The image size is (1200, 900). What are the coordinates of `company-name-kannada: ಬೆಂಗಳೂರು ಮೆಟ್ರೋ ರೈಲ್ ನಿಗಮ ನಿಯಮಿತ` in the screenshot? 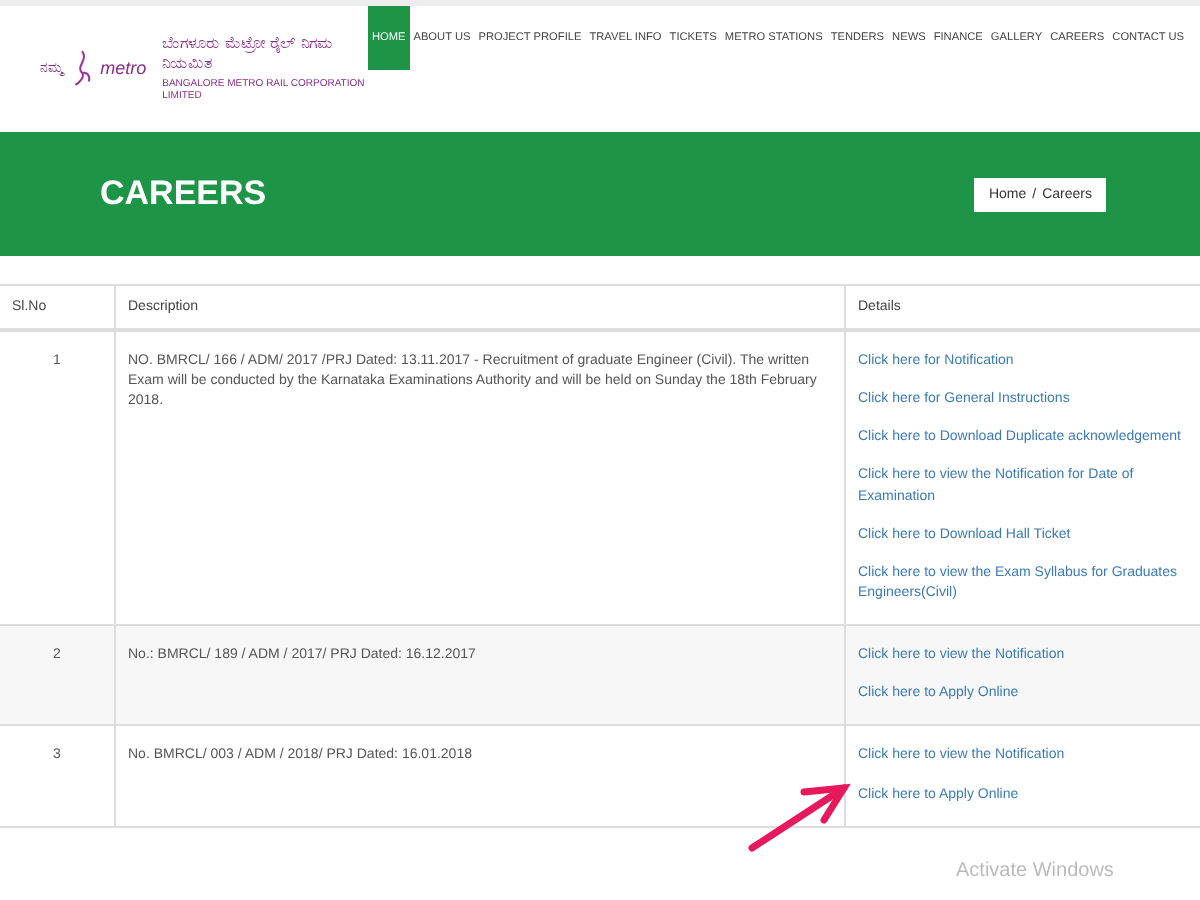 It's located at (249, 54).